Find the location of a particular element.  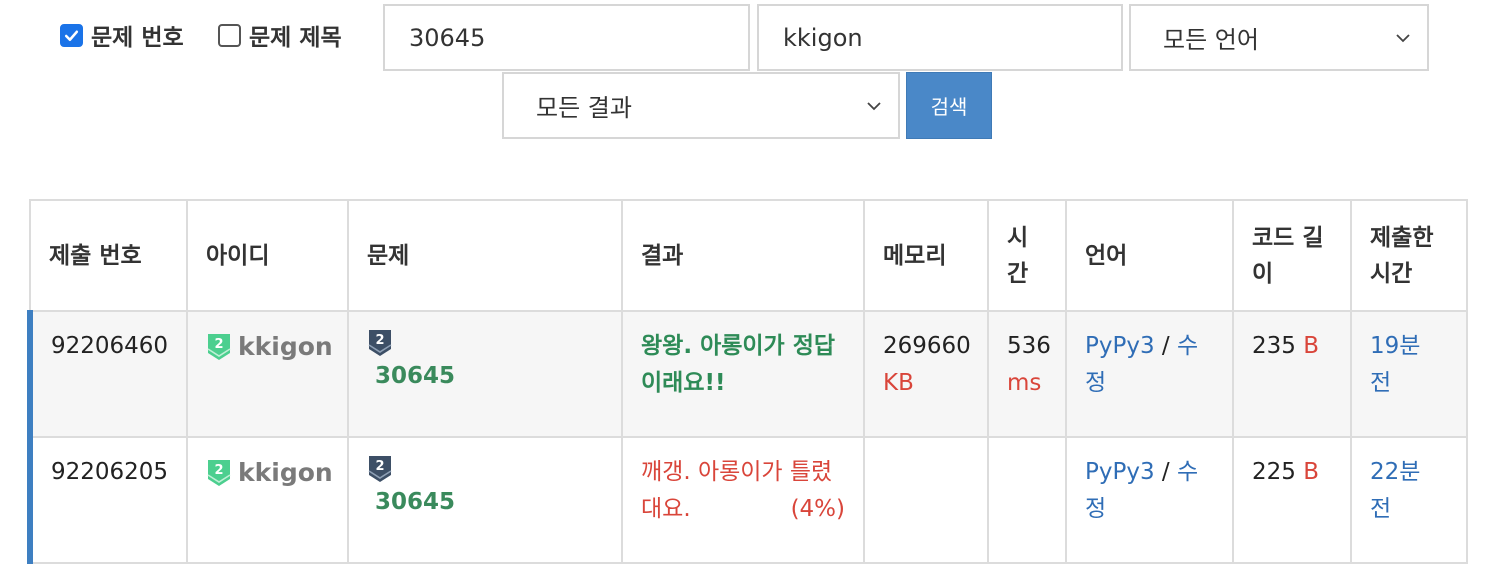

submitted-at-cell: 22분 전 is located at coordinates (1409, 500).